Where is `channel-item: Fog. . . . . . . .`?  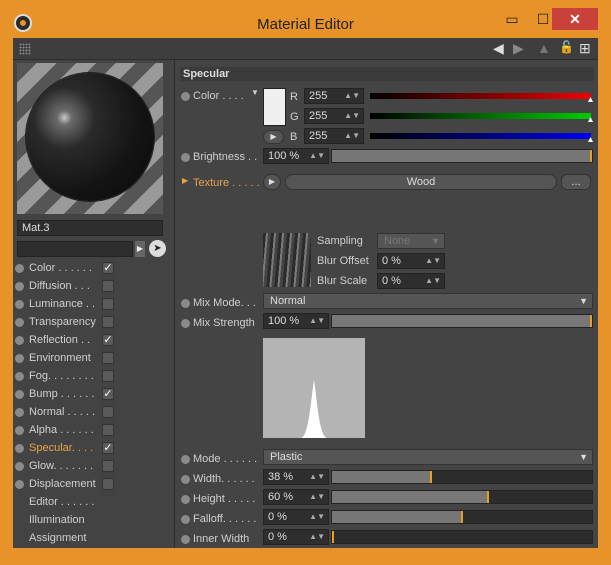 channel-item: Fog. . . . . . . . is located at coordinates (92, 377).